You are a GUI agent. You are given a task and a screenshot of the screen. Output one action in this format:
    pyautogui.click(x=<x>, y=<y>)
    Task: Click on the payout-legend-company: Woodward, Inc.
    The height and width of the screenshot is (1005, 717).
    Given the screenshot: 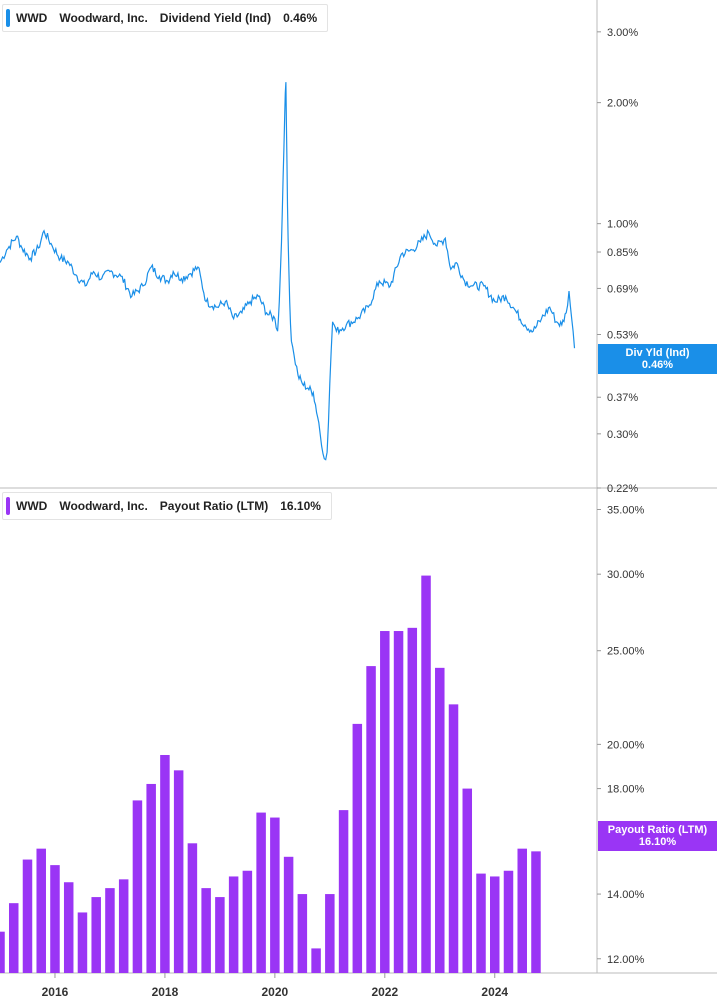 What is the action you would take?
    pyautogui.click(x=103, y=506)
    